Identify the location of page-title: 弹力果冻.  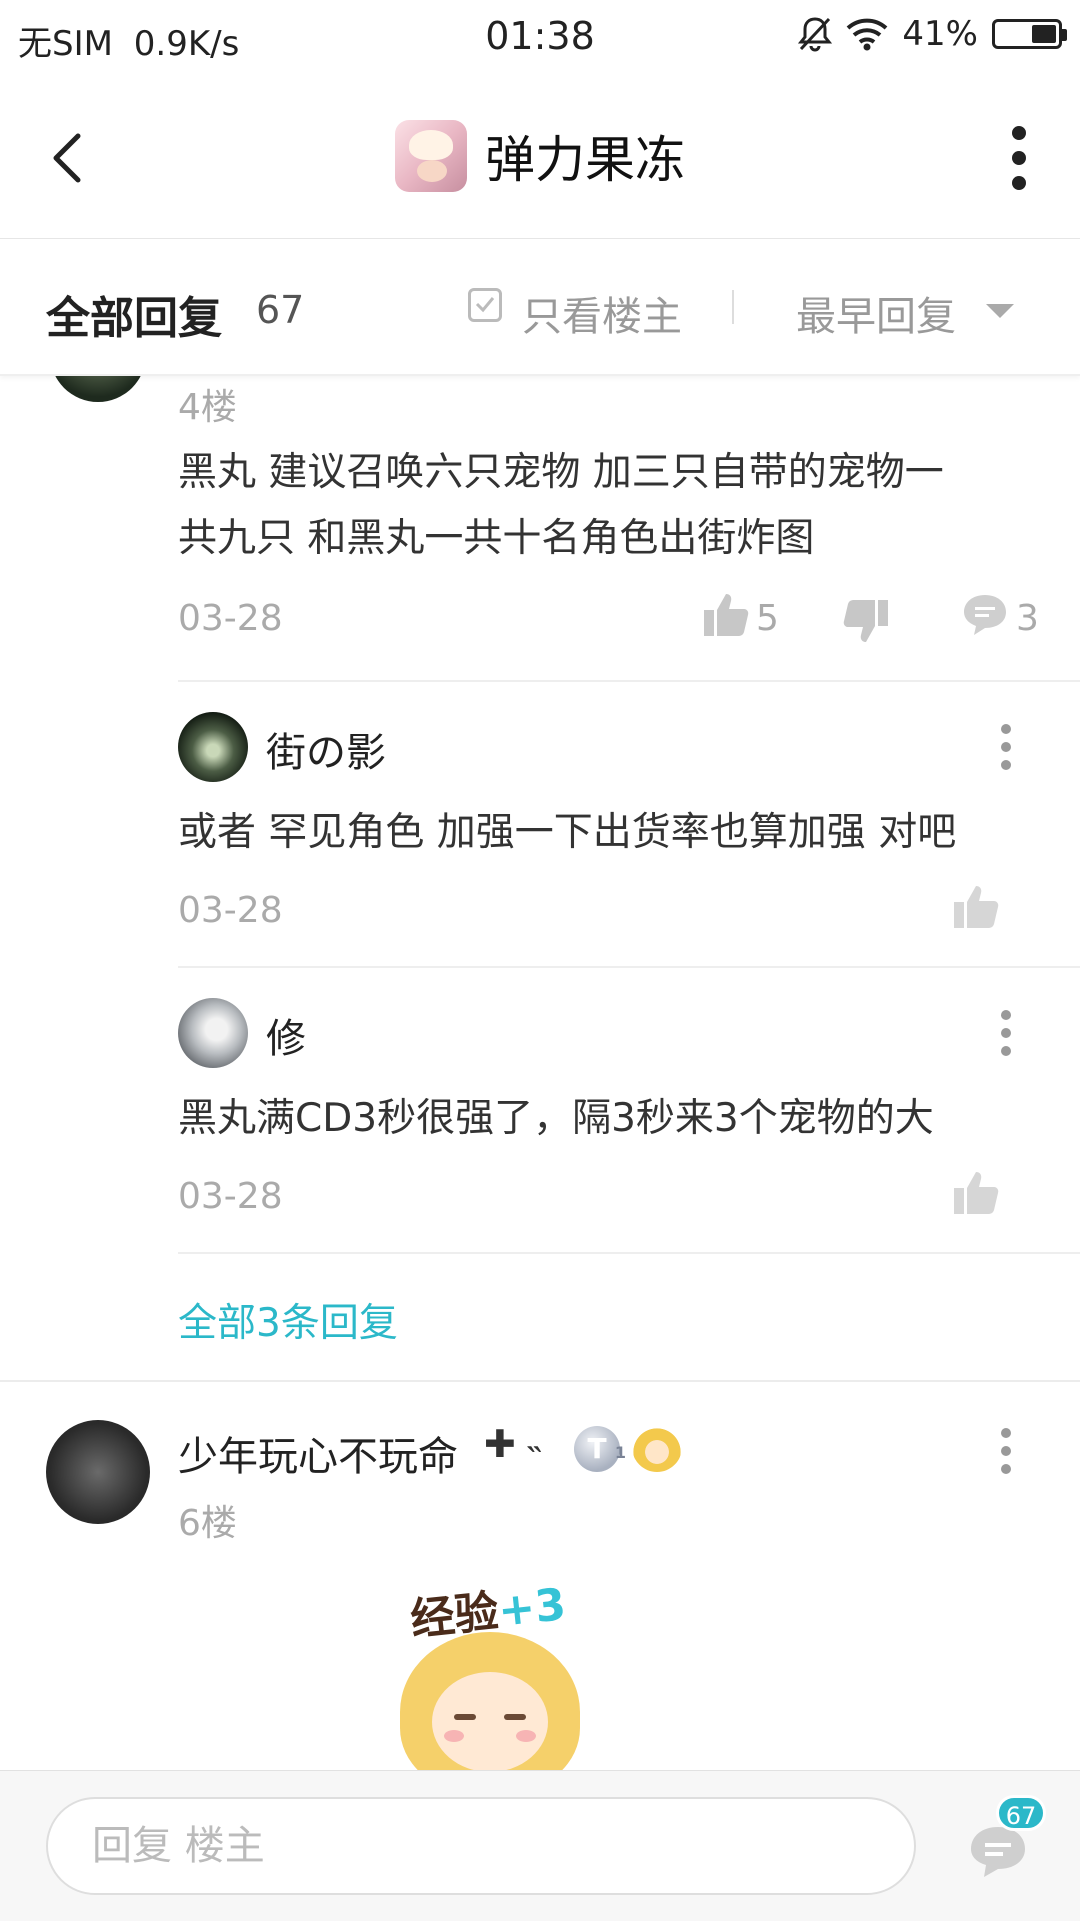
(585, 156).